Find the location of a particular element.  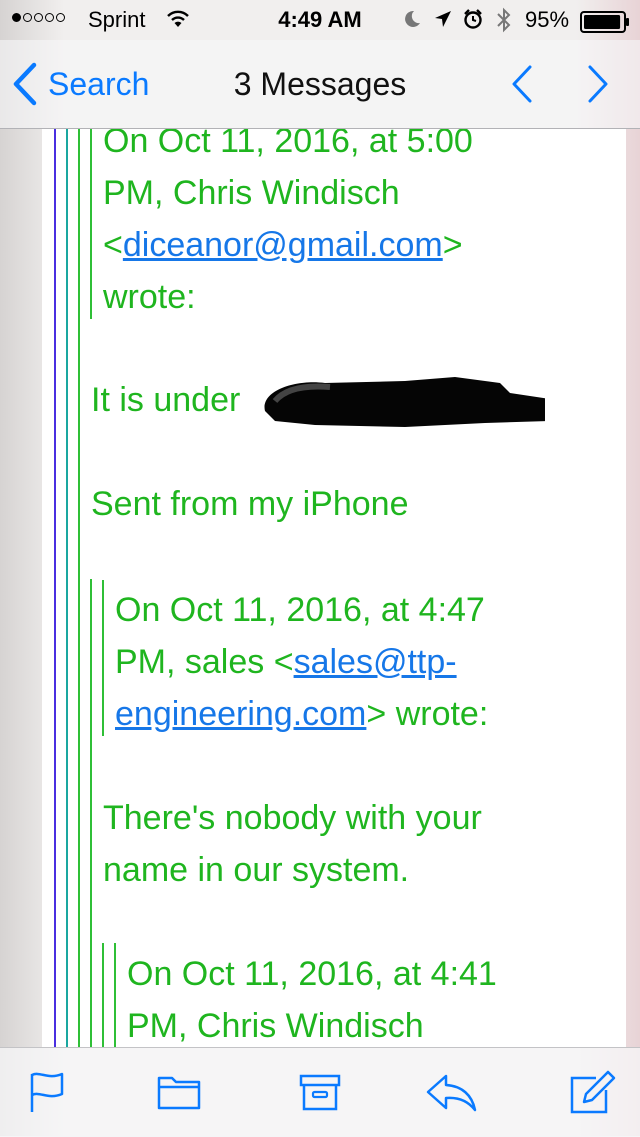

compose-icon is located at coordinates (593, 1092).